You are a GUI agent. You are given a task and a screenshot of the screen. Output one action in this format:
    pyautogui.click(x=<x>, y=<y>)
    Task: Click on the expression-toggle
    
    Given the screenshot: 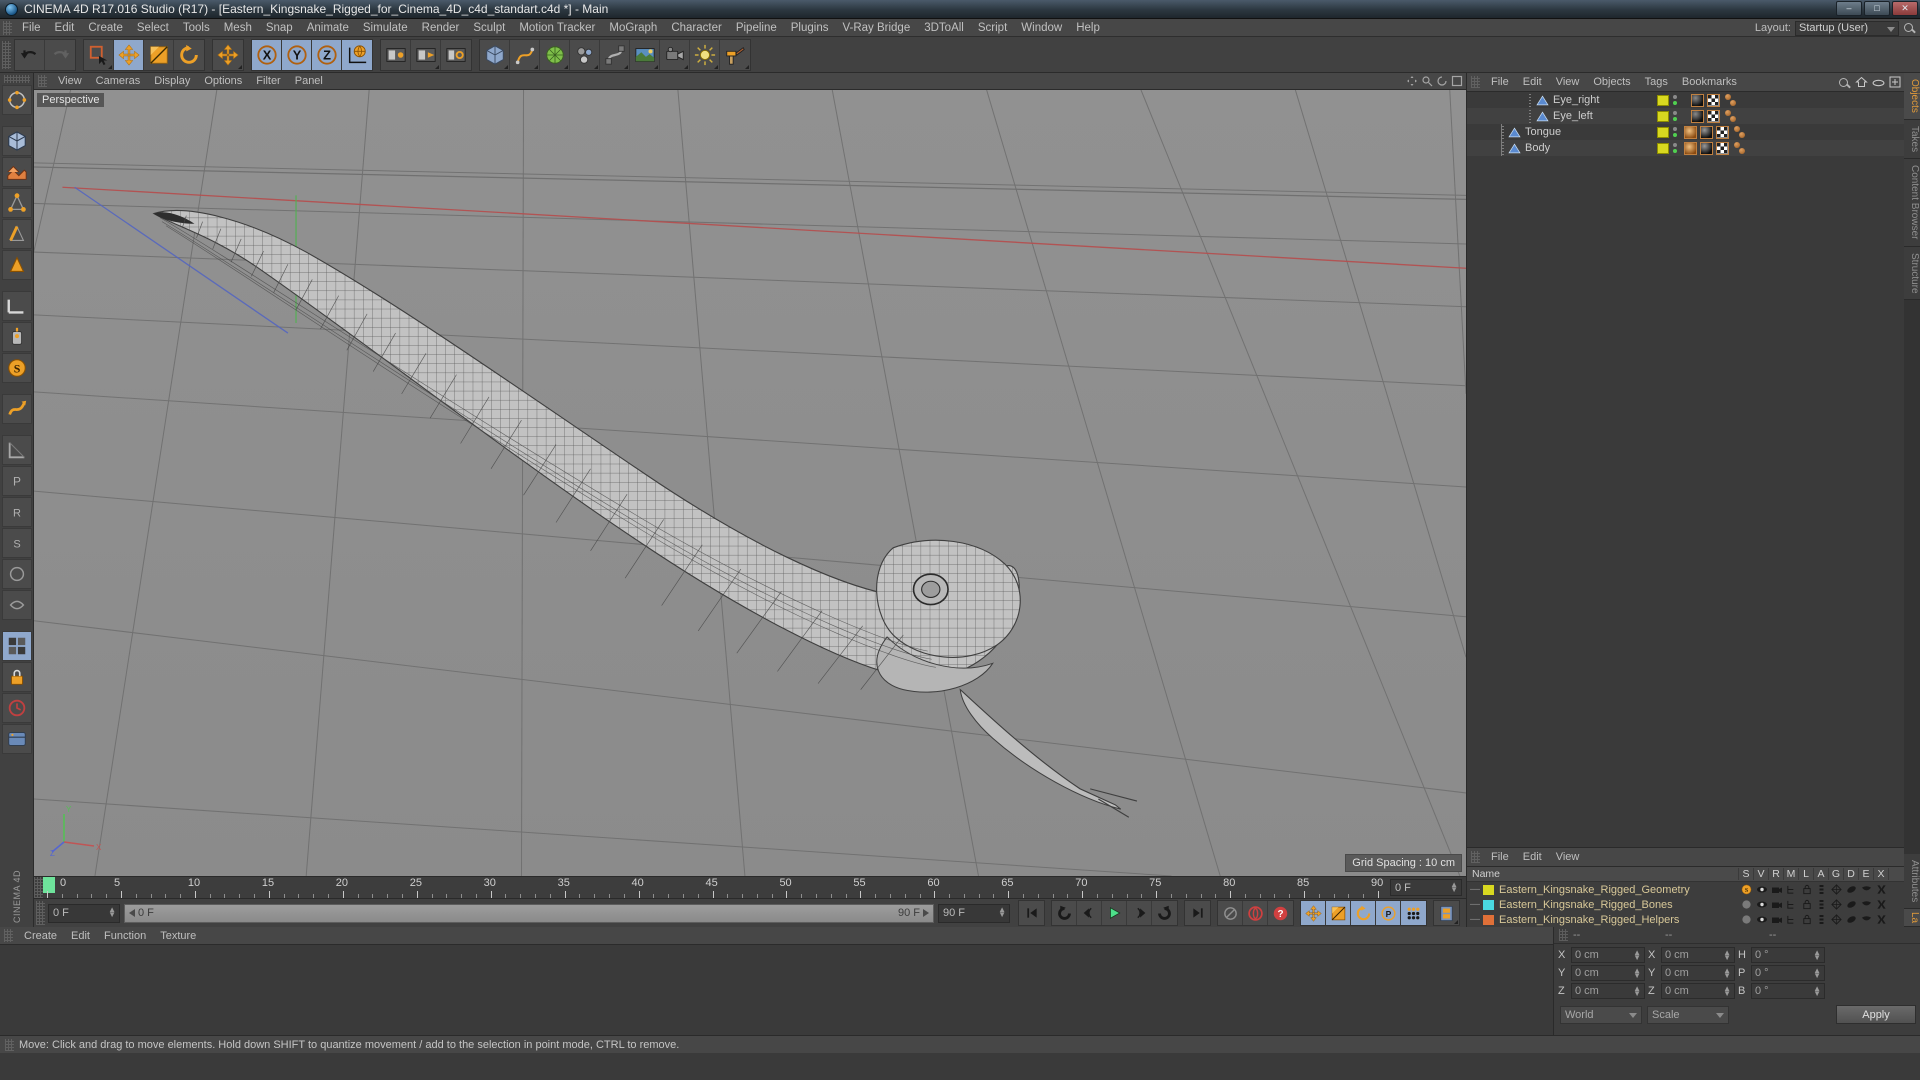 What is the action you would take?
    pyautogui.click(x=1866, y=904)
    